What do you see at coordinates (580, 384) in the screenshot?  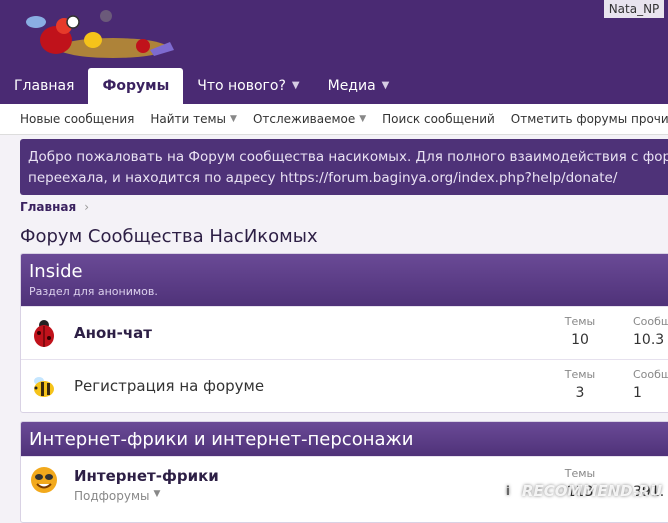 I see `forum-threads: Темы 3` at bounding box center [580, 384].